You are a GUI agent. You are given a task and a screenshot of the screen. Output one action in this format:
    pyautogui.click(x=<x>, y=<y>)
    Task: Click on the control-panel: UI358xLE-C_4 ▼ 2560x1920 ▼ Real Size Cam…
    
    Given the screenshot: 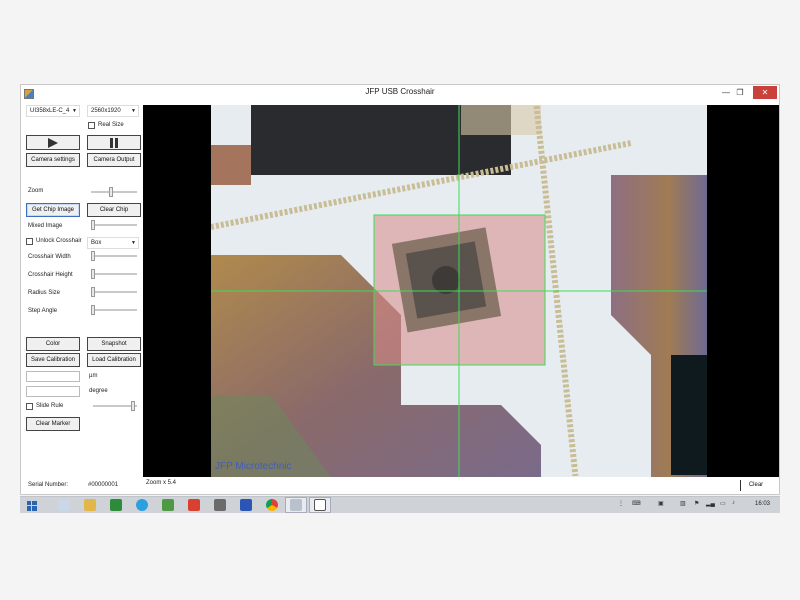 What is the action you would take?
    pyautogui.click(x=82, y=287)
    